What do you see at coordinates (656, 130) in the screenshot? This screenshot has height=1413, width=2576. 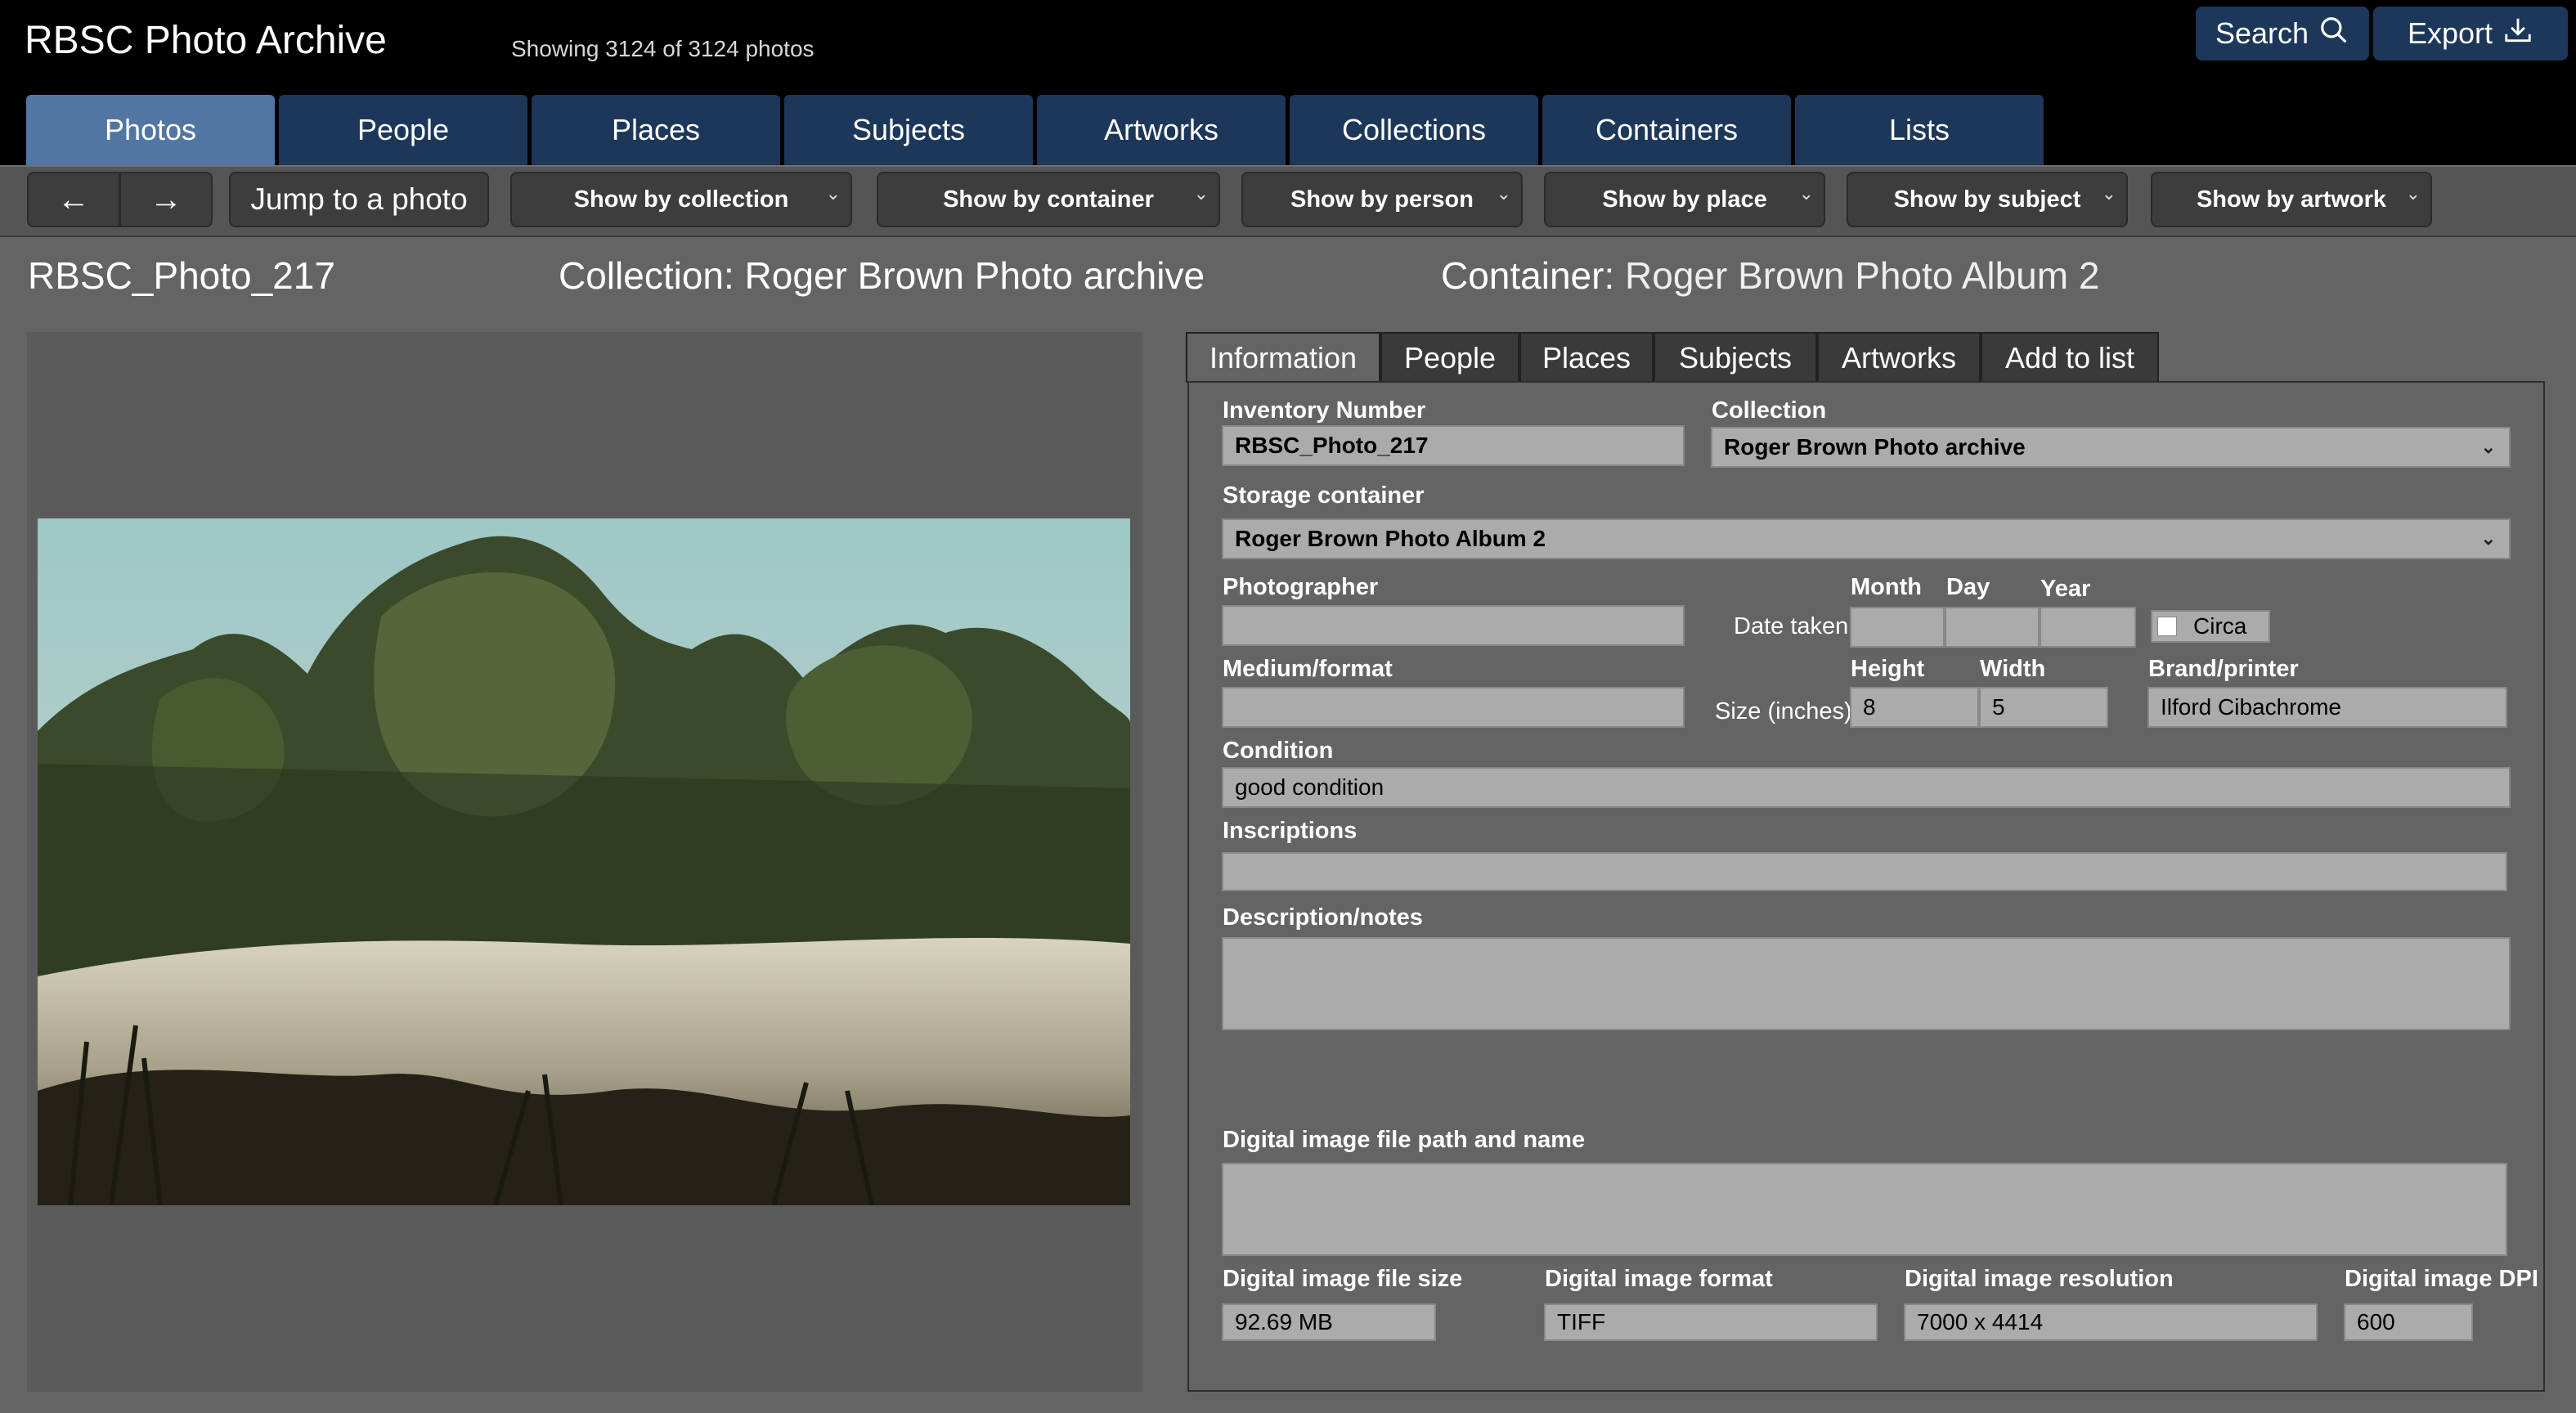 I see `tab-places: Places` at bounding box center [656, 130].